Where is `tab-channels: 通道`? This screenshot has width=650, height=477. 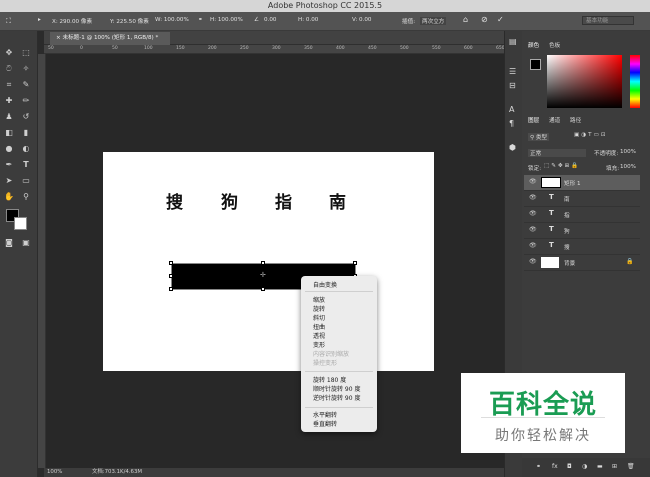
tab-channels: 通道 is located at coordinates (554, 120).